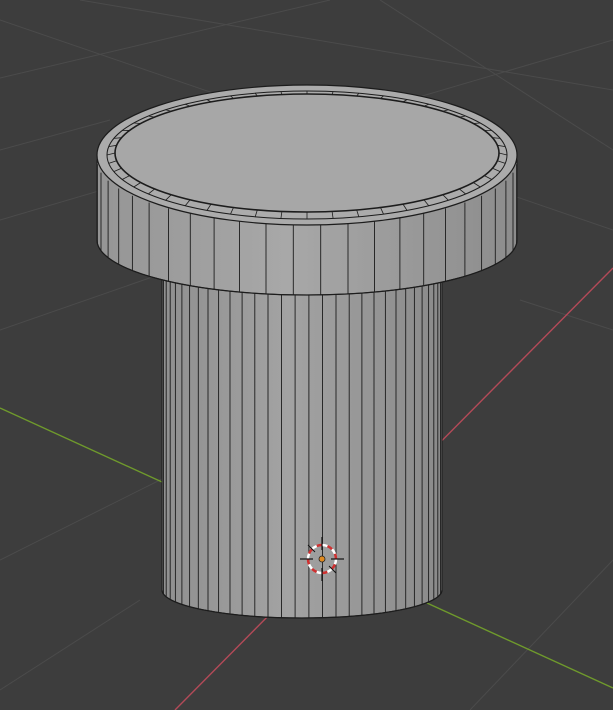  What do you see at coordinates (307, 153) in the screenshot?
I see `lid-rim-inner` at bounding box center [307, 153].